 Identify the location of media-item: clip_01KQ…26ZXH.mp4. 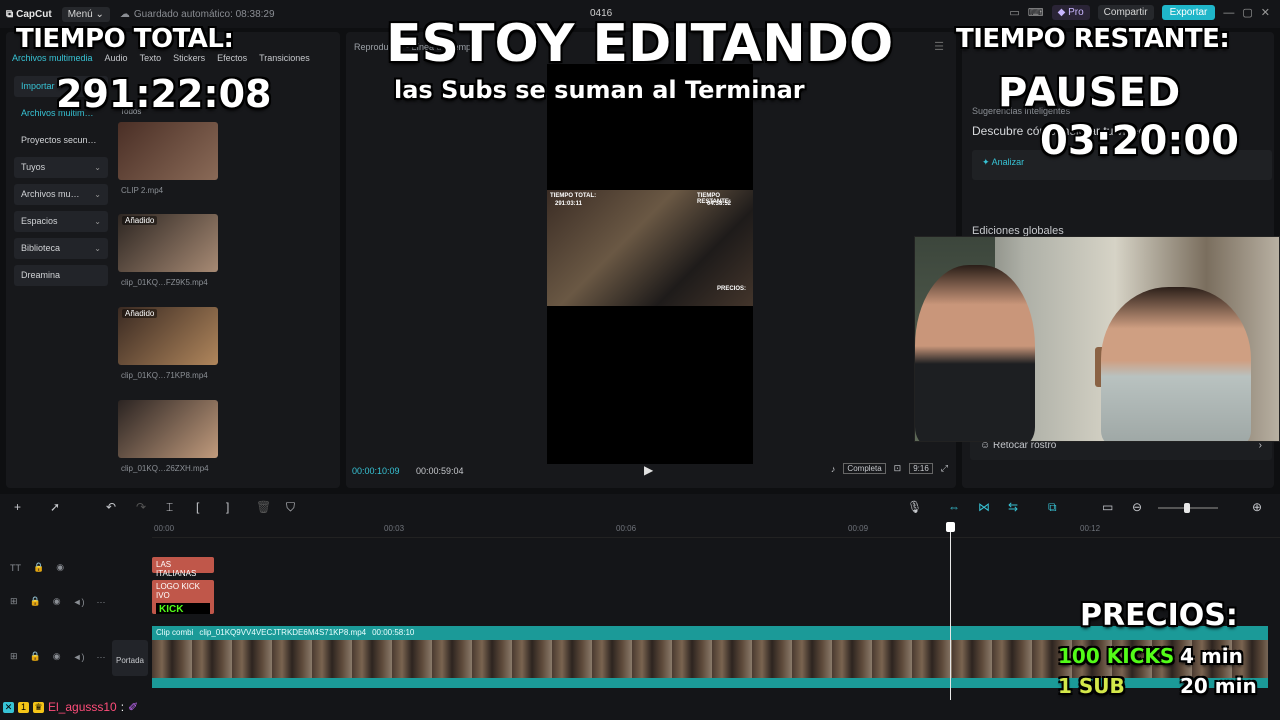
(168, 436).